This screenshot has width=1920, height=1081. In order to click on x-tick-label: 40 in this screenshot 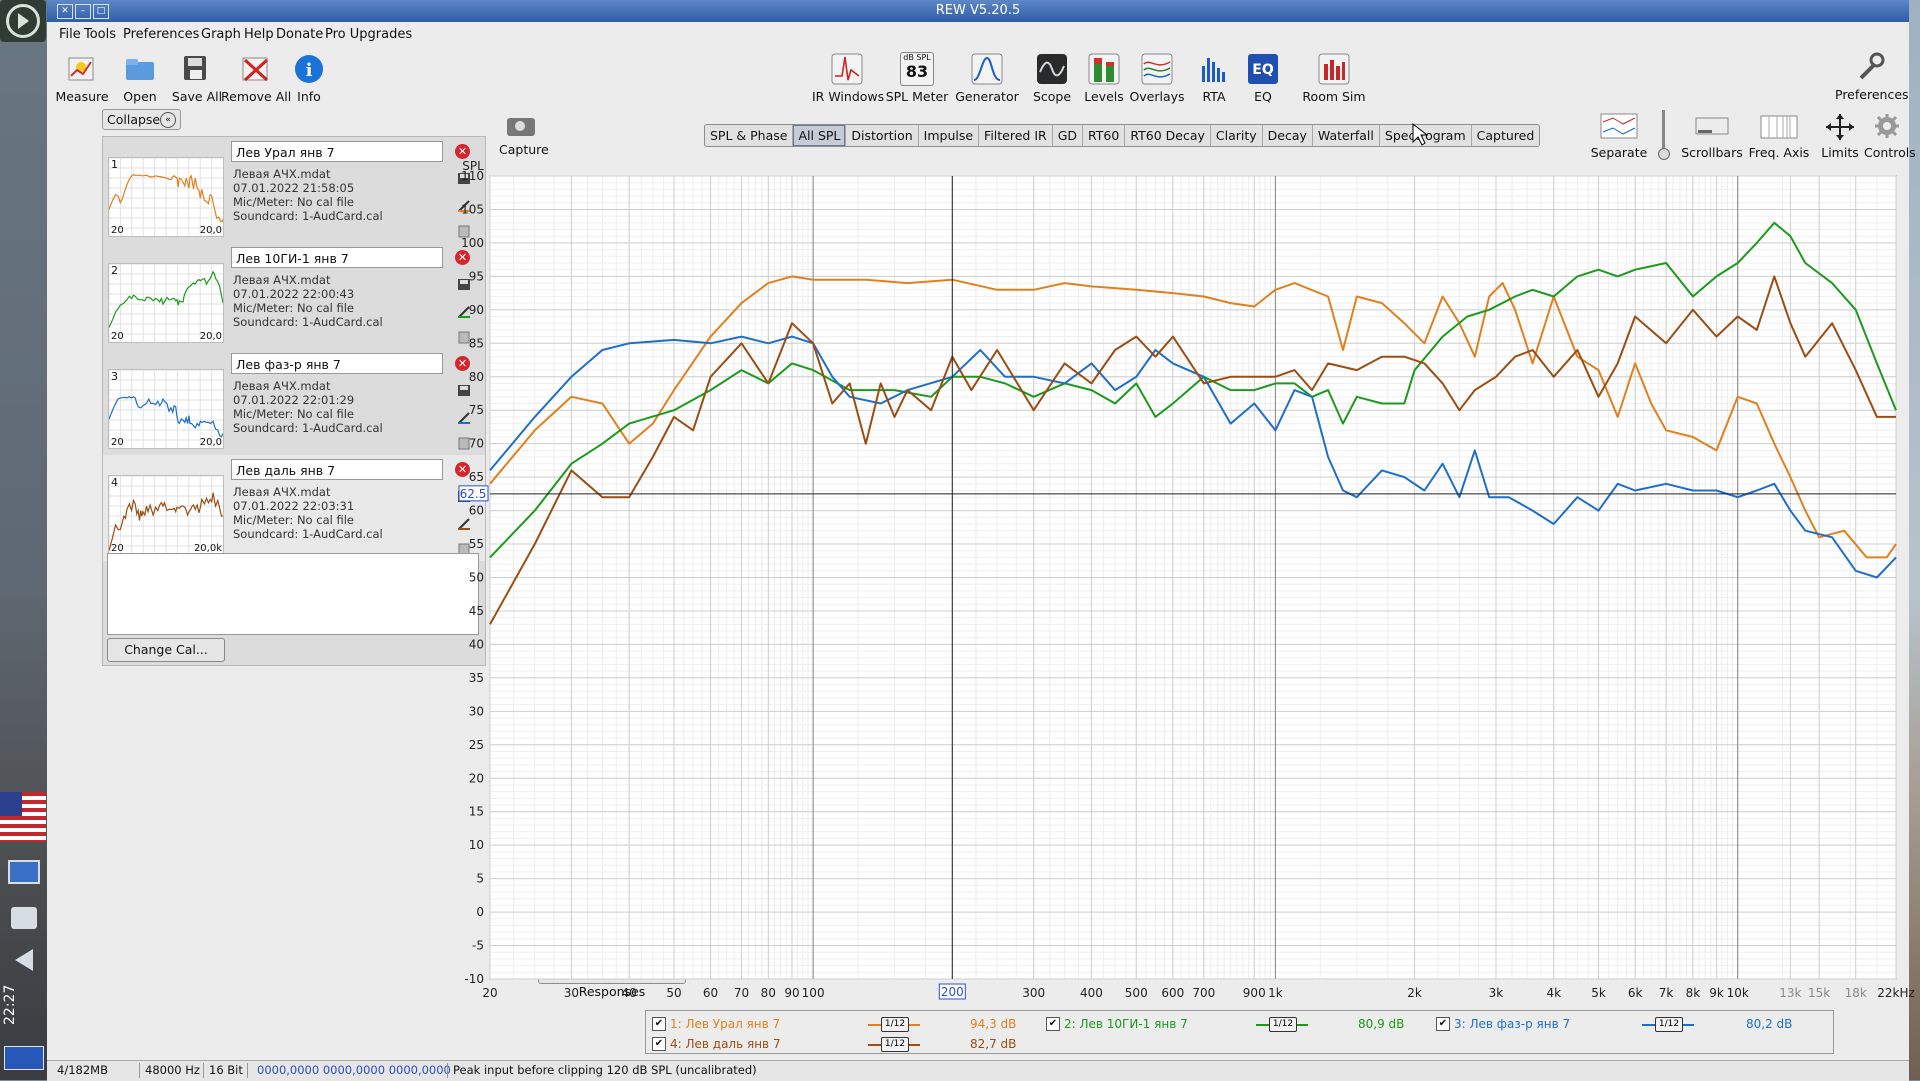, I will do `click(629, 993)`.